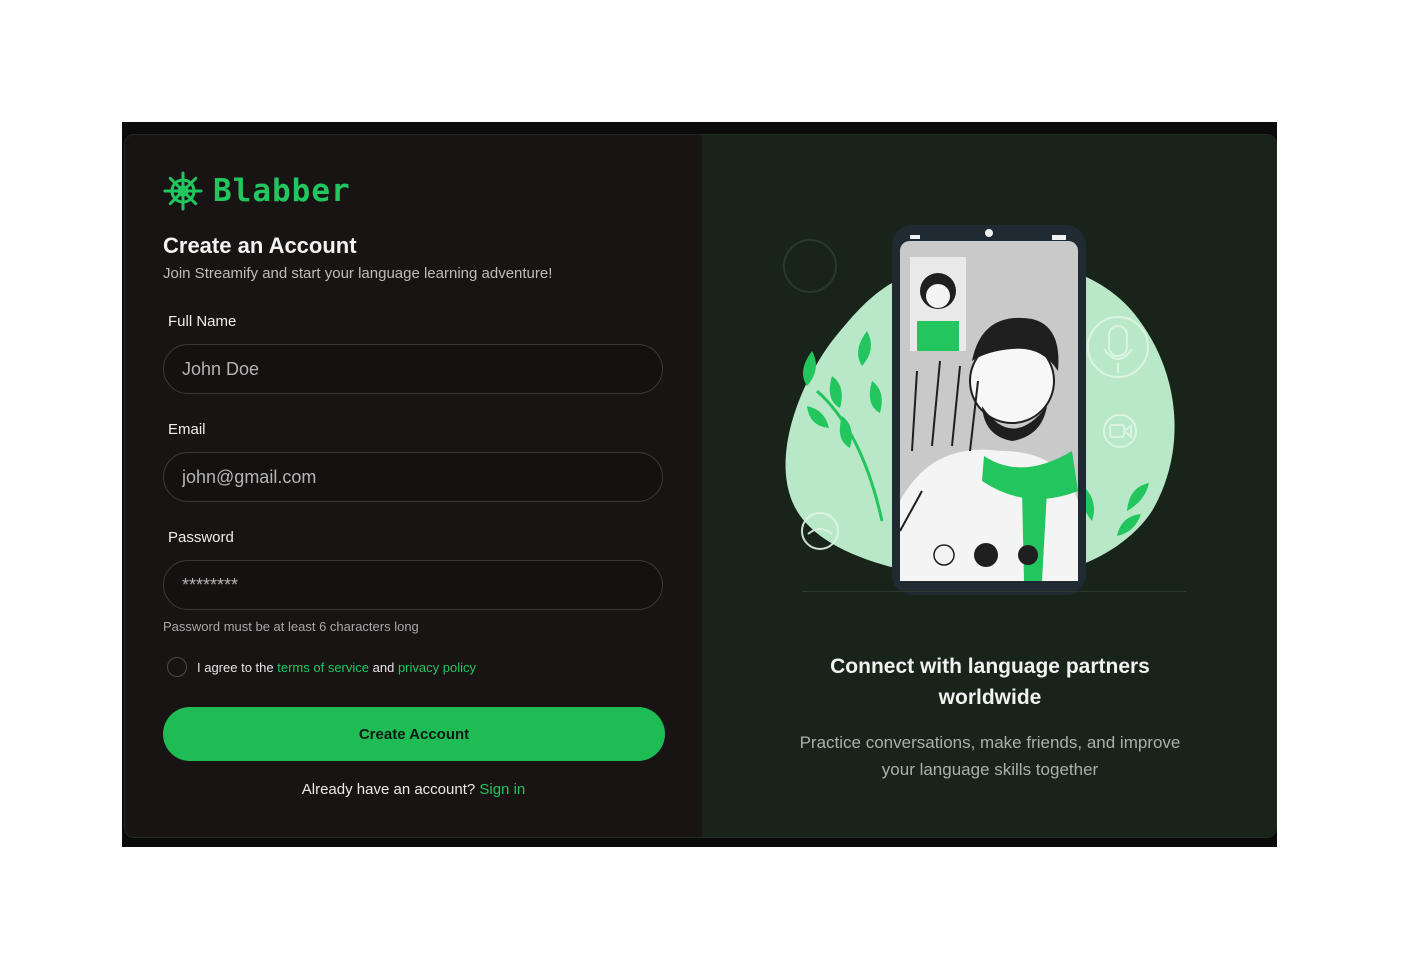  Describe the element at coordinates (979, 410) in the screenshot. I see `video-call-illustration` at that location.